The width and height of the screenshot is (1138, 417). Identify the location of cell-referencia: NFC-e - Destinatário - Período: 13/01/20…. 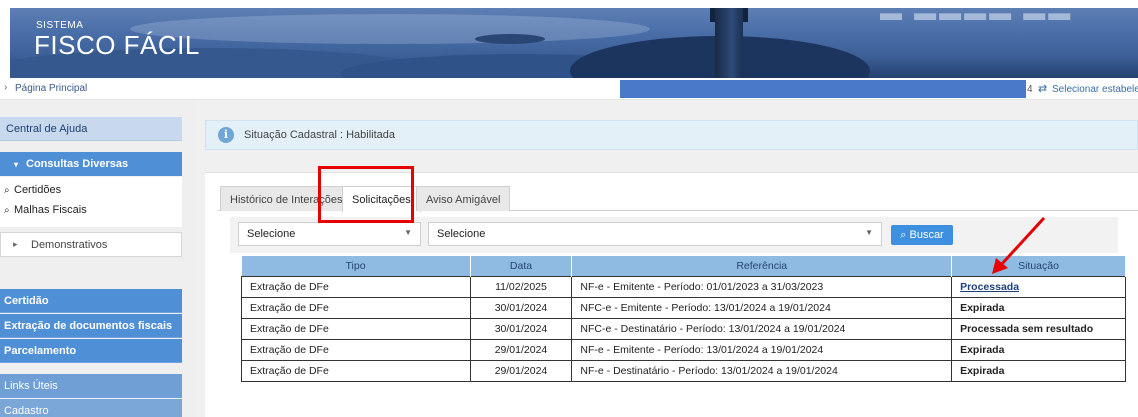
(762, 328).